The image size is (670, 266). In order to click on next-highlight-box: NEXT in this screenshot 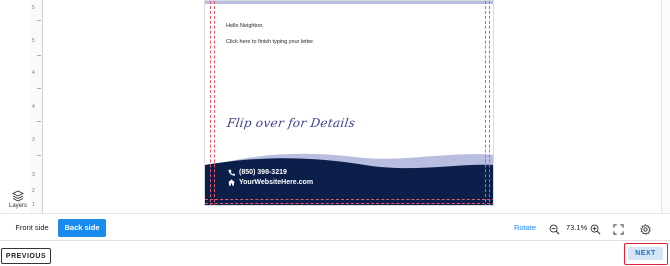, I will do `click(646, 254)`.